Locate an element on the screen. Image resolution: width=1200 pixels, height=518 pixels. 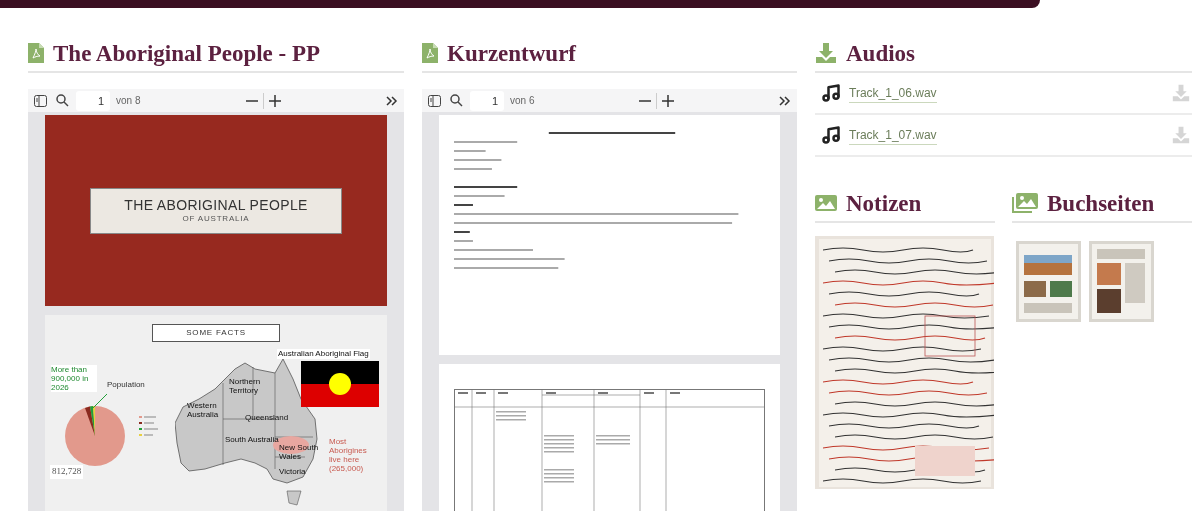
audio-file-link: Track_1_06.wav is located at coordinates (893, 93).